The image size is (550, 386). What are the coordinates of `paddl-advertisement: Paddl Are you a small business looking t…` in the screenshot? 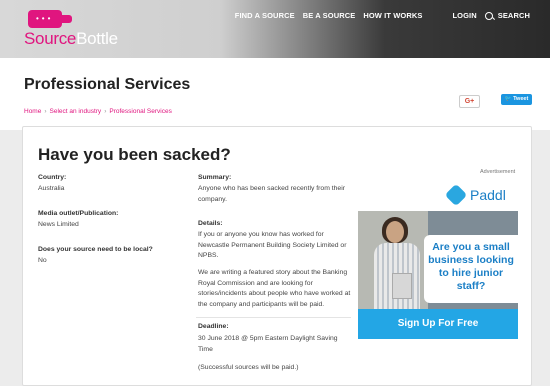 It's located at (438, 260).